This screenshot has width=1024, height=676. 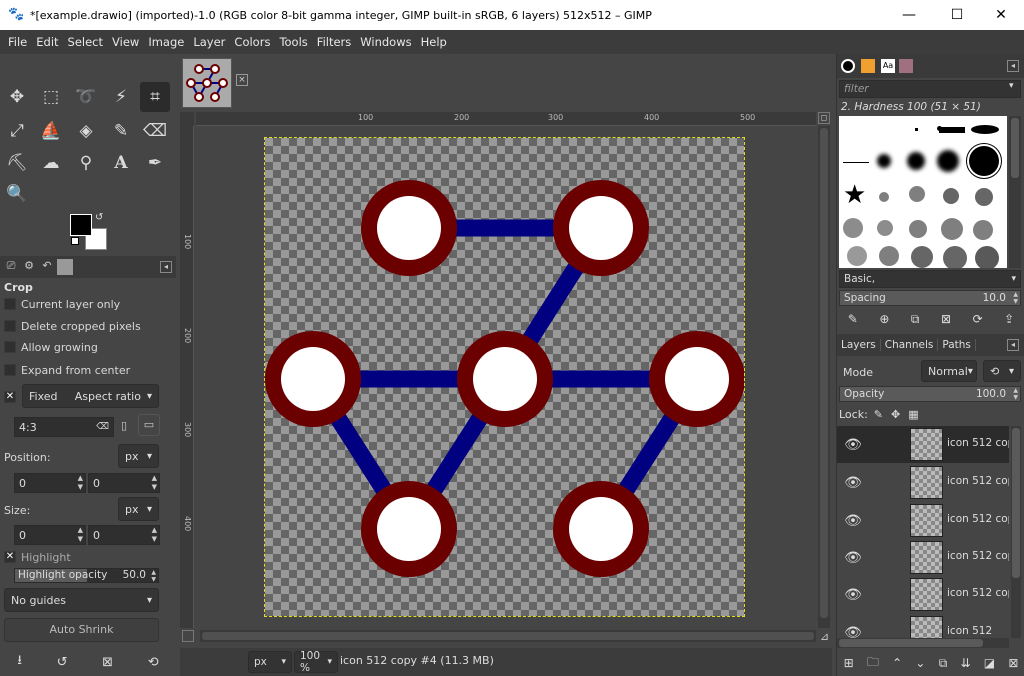 I want to click on brush-scrollbar, so click(x=1015, y=192).